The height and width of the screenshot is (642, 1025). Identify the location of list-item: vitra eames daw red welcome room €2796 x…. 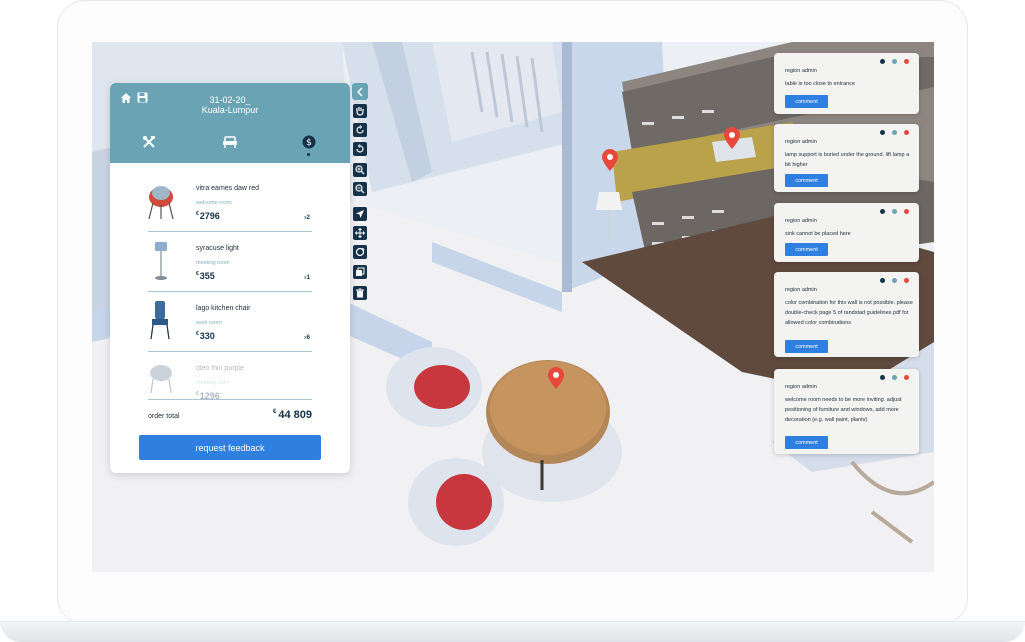
(230, 202).